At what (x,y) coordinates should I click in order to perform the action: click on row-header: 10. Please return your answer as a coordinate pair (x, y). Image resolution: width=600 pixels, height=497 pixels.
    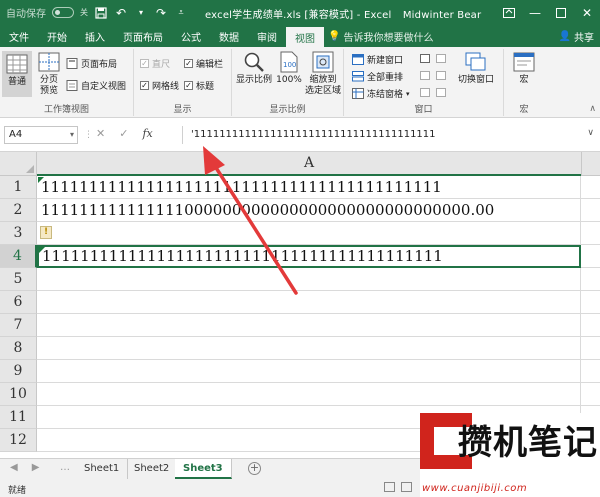
    Looking at the image, I should click on (18, 394).